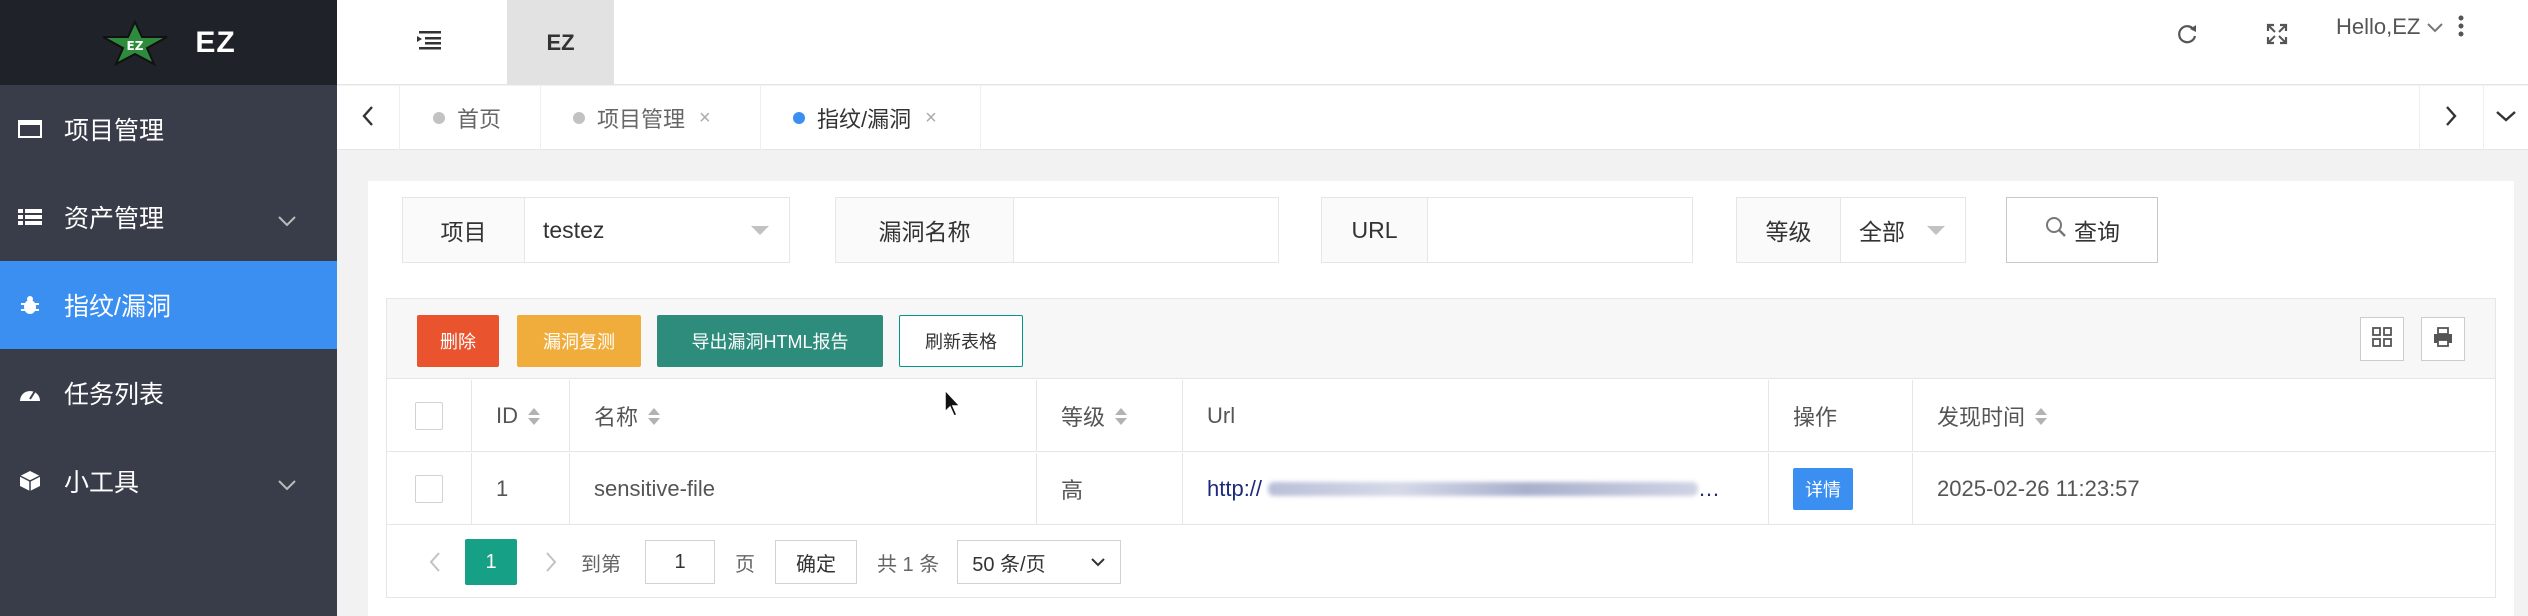 The height and width of the screenshot is (616, 2528). What do you see at coordinates (816, 562) in the screenshot?
I see `goto-confirm-button: 确定` at bounding box center [816, 562].